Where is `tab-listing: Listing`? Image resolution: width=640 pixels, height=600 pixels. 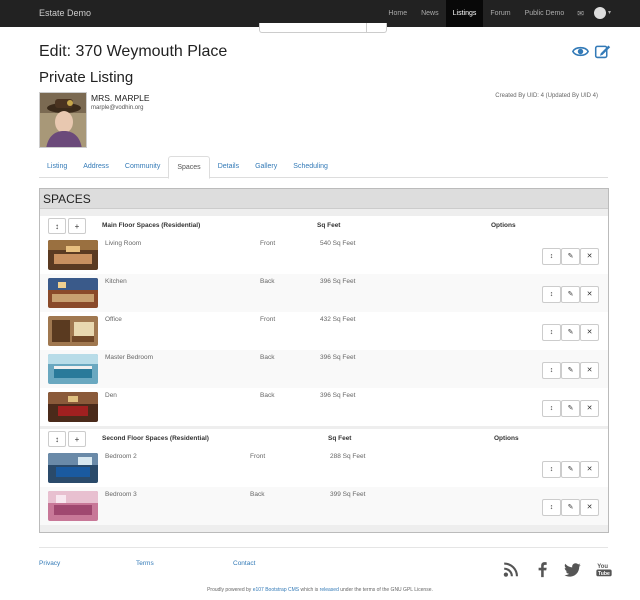 tab-listing: Listing is located at coordinates (57, 166).